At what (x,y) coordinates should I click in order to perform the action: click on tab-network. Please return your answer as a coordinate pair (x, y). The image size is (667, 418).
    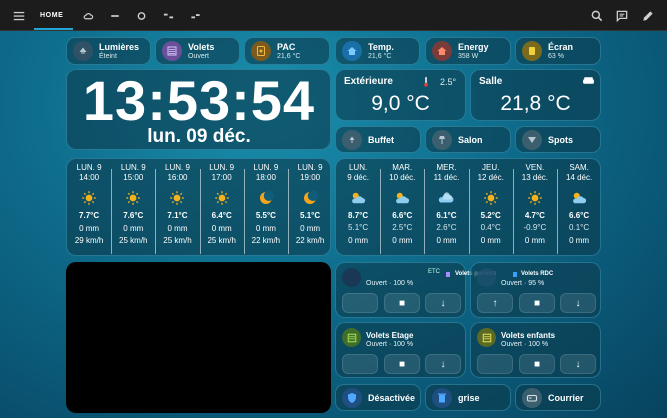
    Looking at the image, I should click on (168, 15).